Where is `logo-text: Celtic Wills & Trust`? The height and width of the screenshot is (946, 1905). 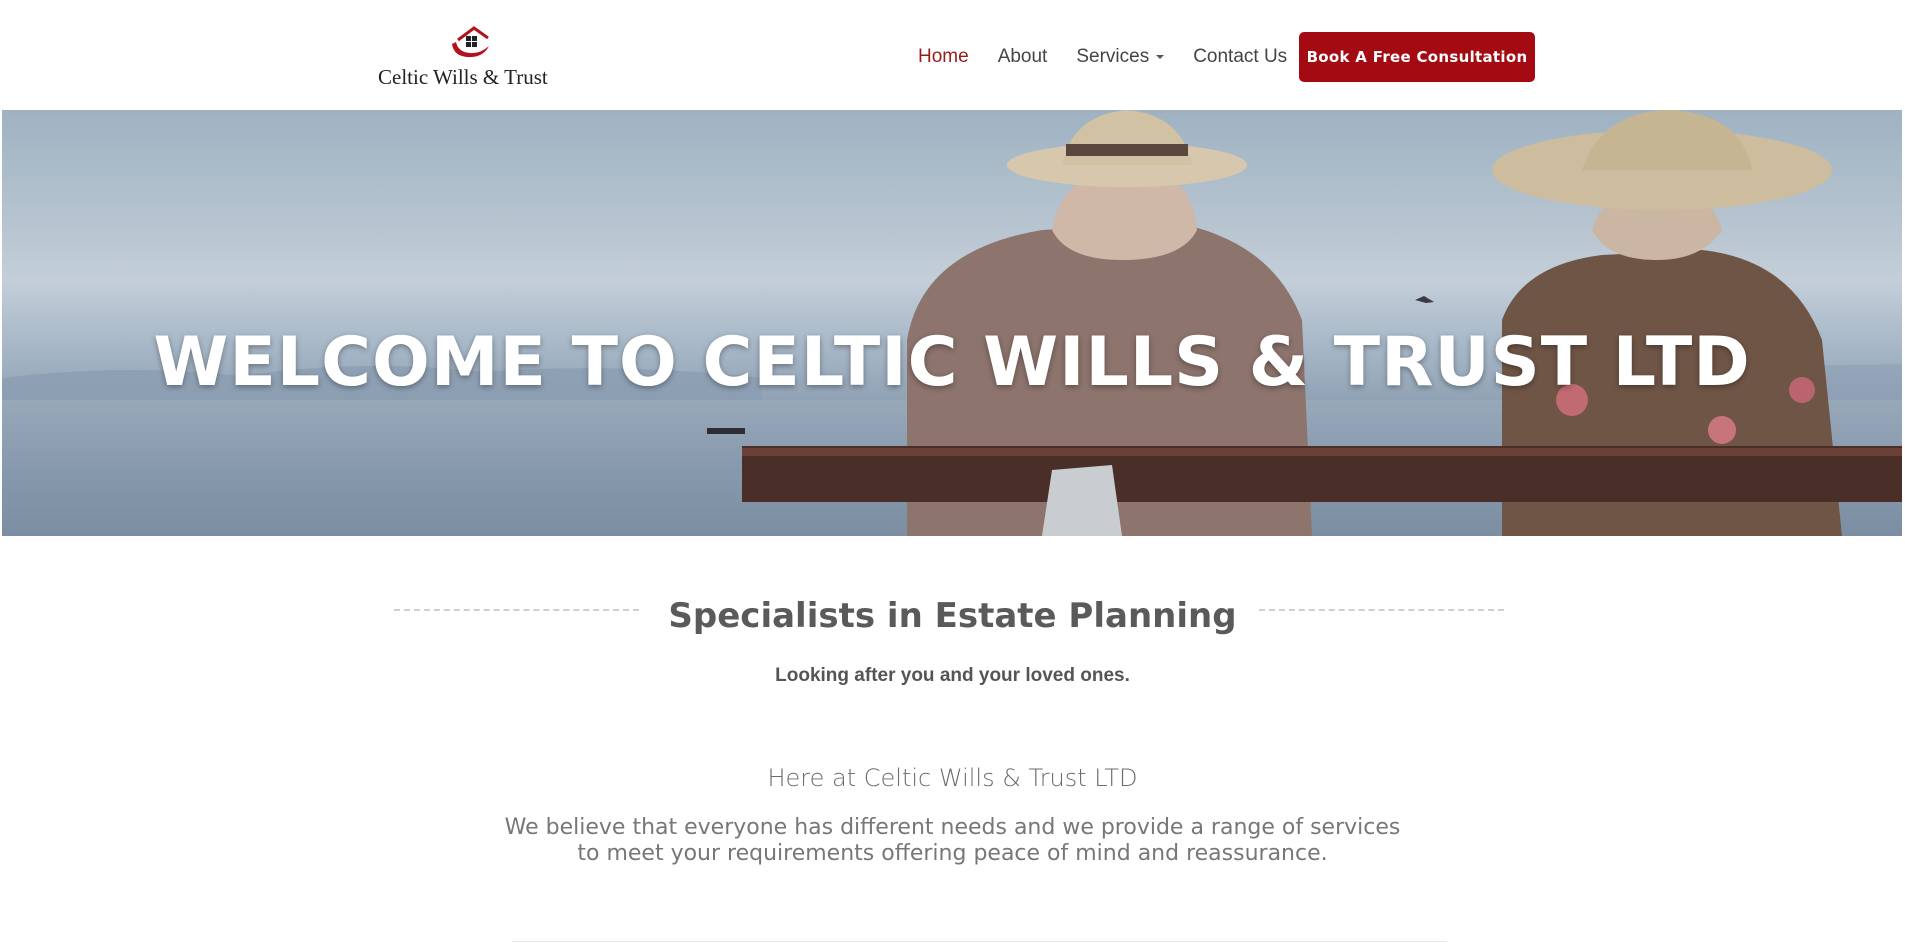
logo-text: Celtic Wills & Trust is located at coordinates (463, 77).